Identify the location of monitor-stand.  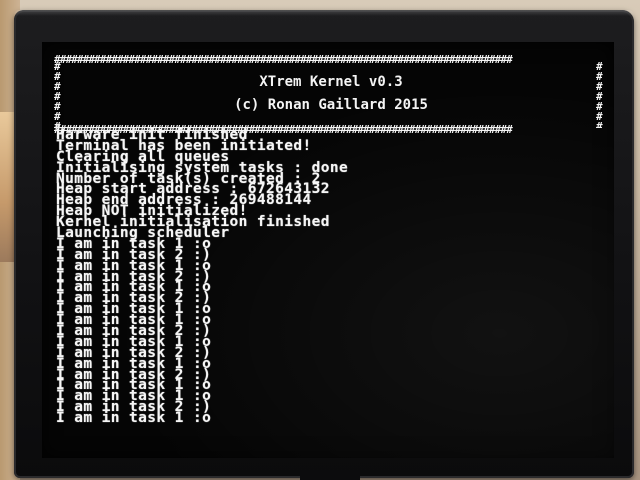
(330, 475).